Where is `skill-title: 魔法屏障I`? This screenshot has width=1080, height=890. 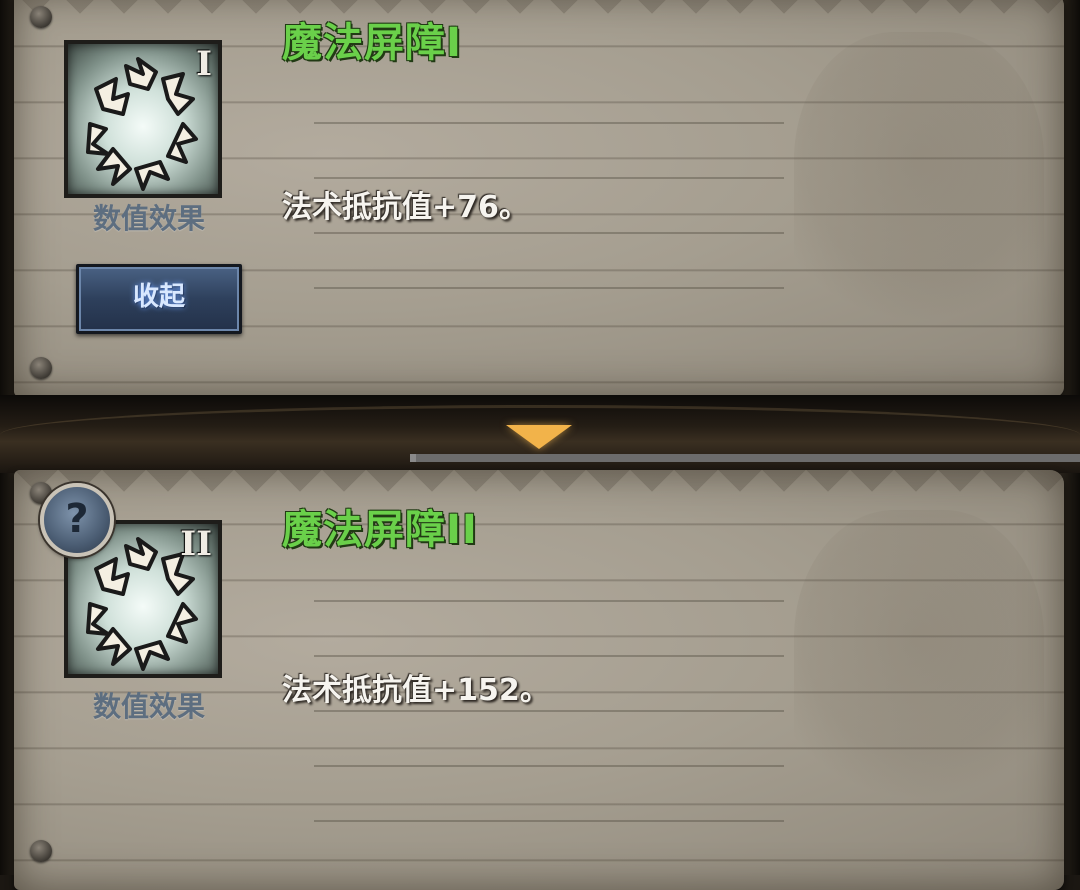 skill-title: 魔法屏障I is located at coordinates (372, 43).